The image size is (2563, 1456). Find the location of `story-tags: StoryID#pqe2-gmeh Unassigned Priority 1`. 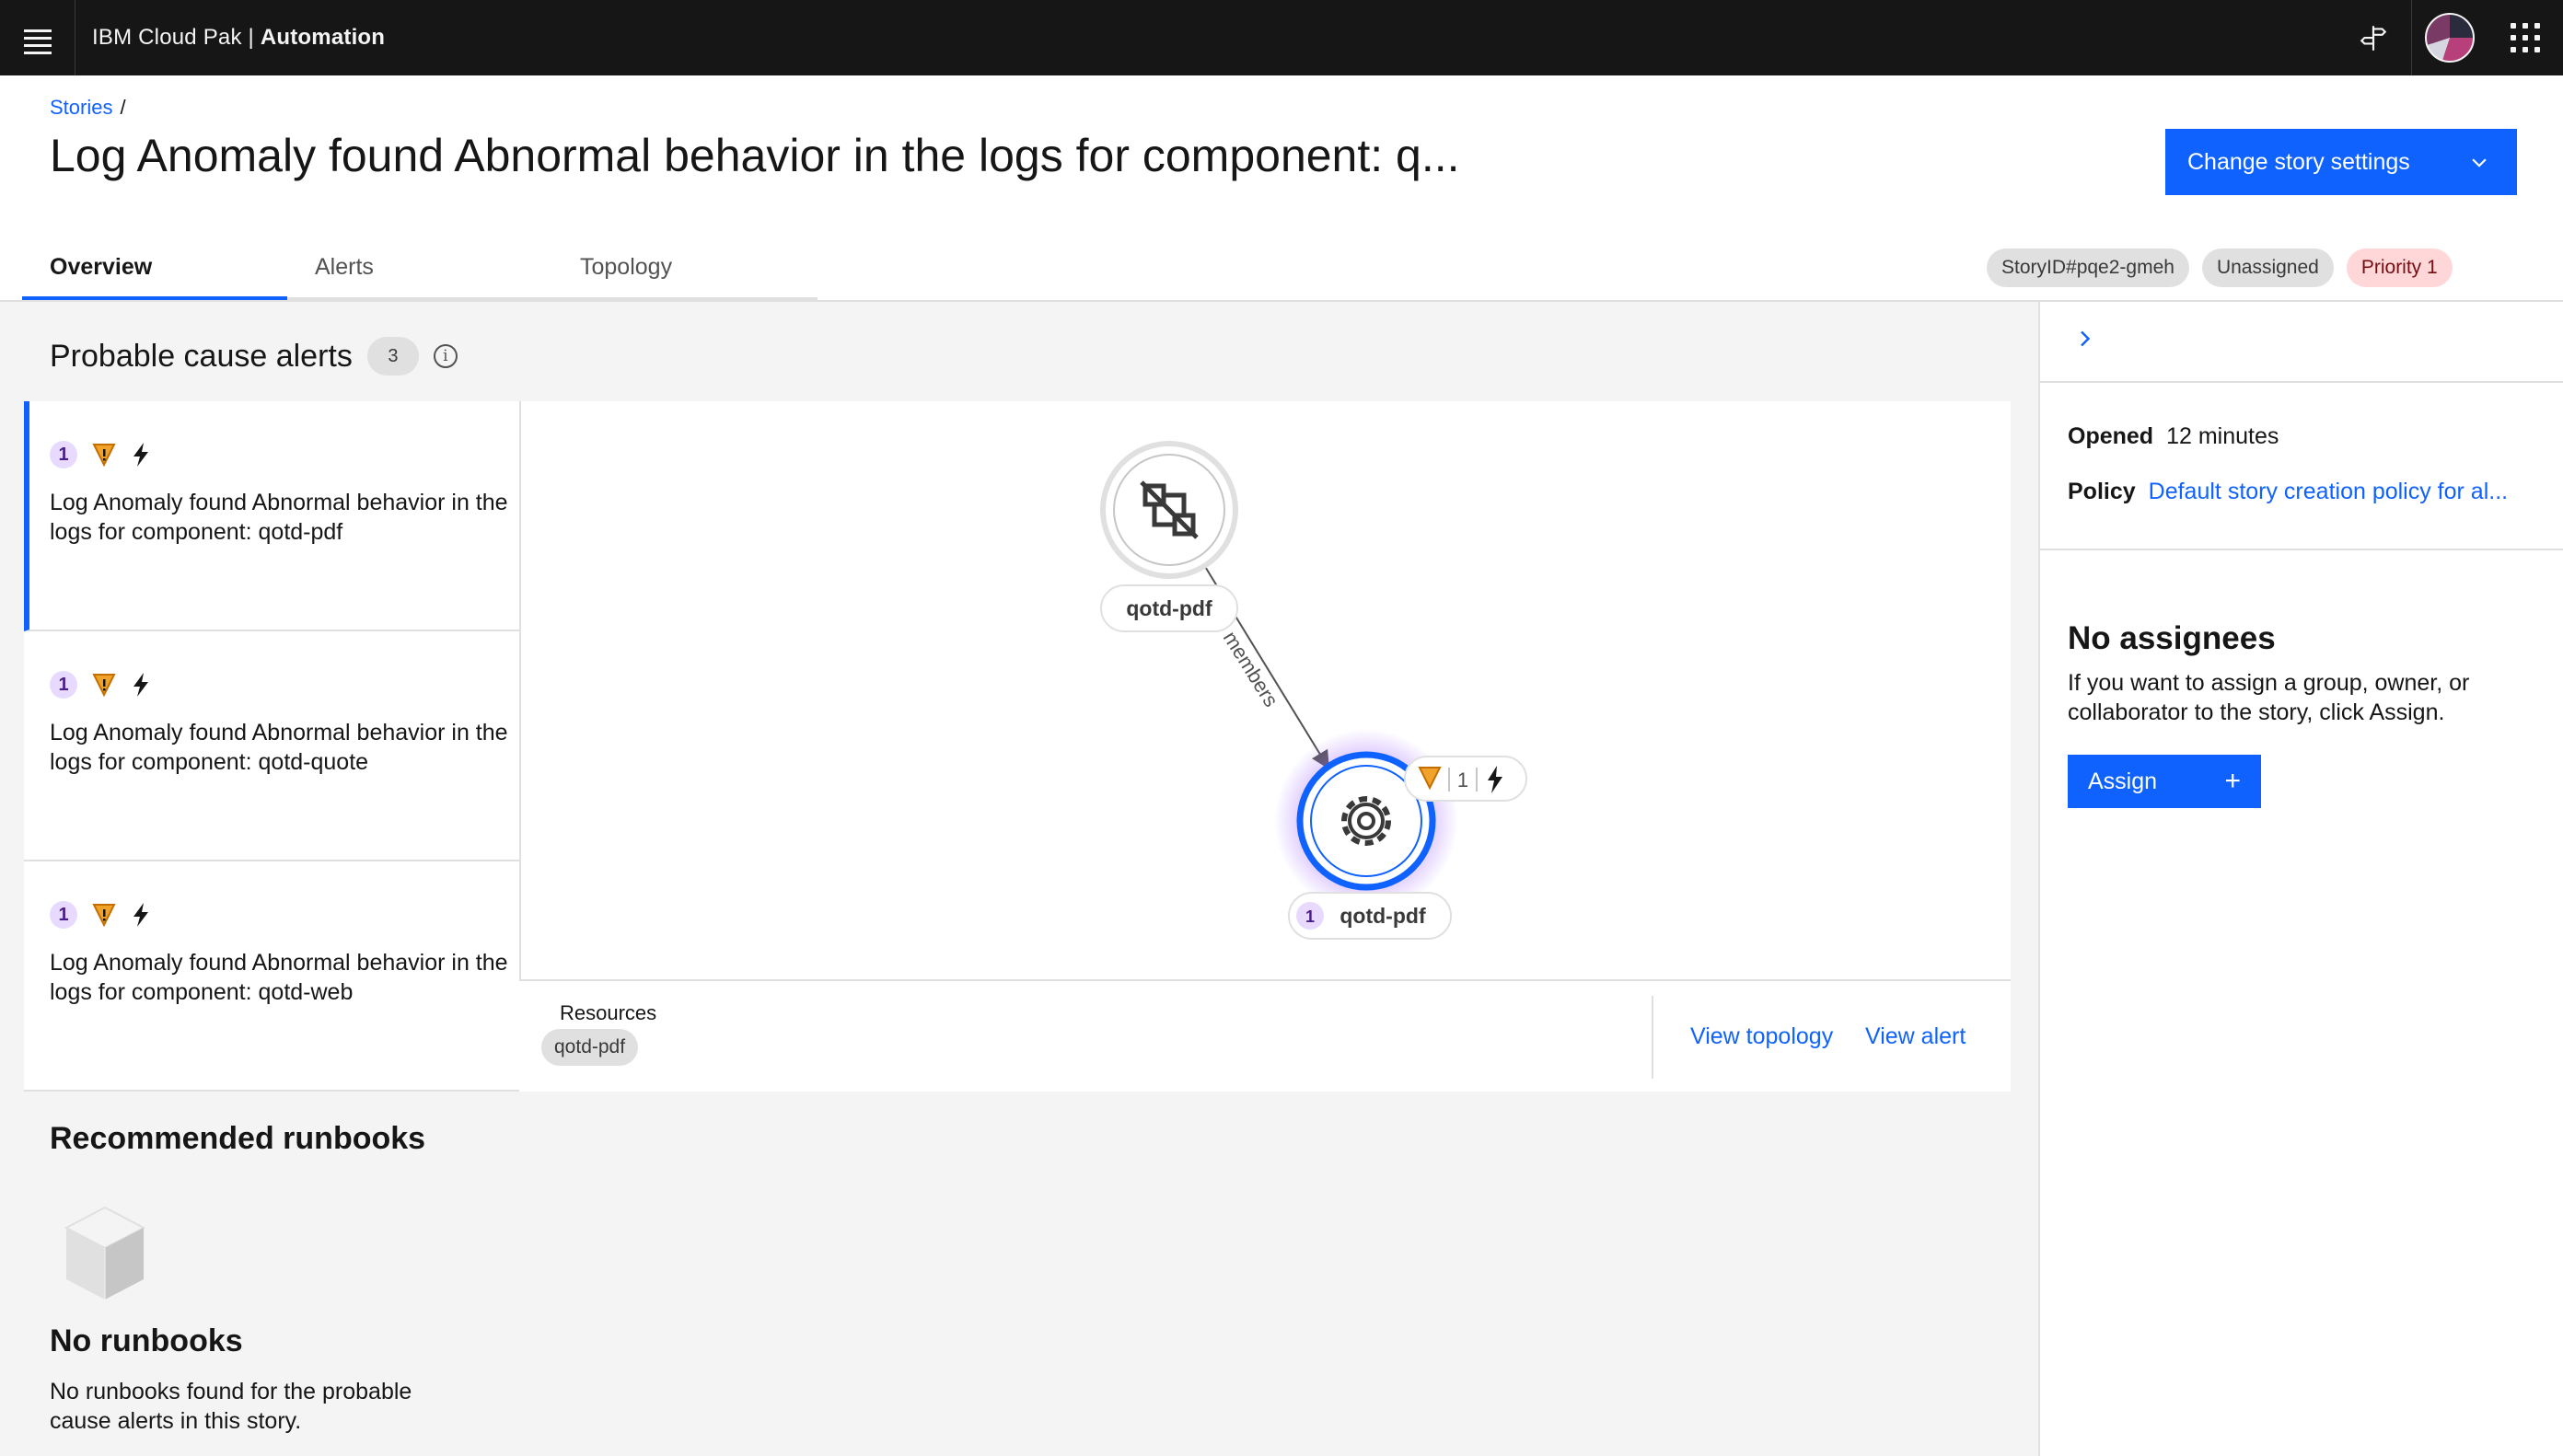

story-tags: StoryID#pqe2-gmeh Unassigned Priority 1 is located at coordinates (2220, 267).